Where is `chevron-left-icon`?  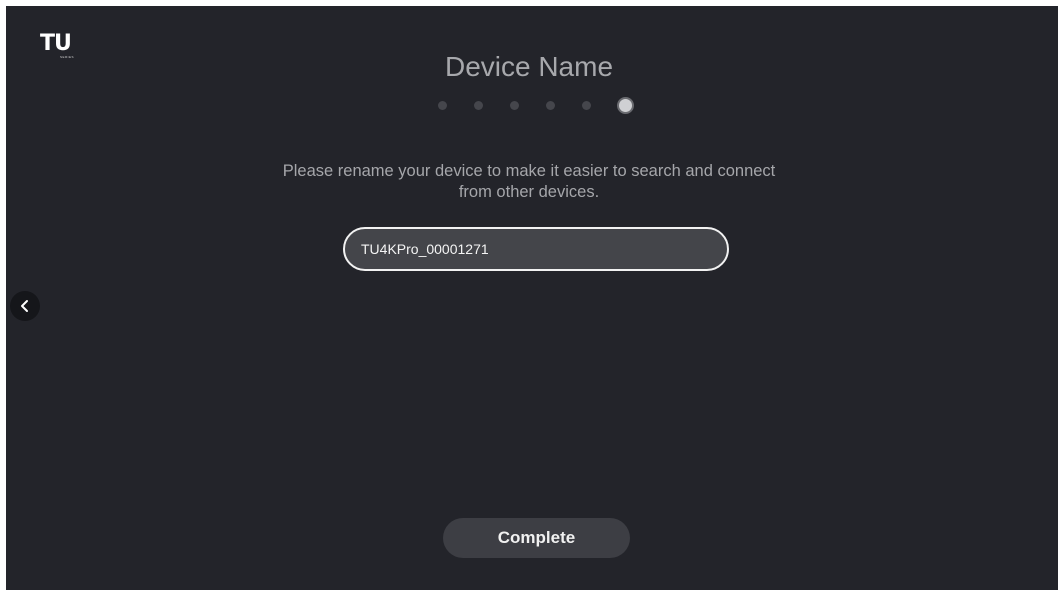
chevron-left-icon is located at coordinates (24, 306).